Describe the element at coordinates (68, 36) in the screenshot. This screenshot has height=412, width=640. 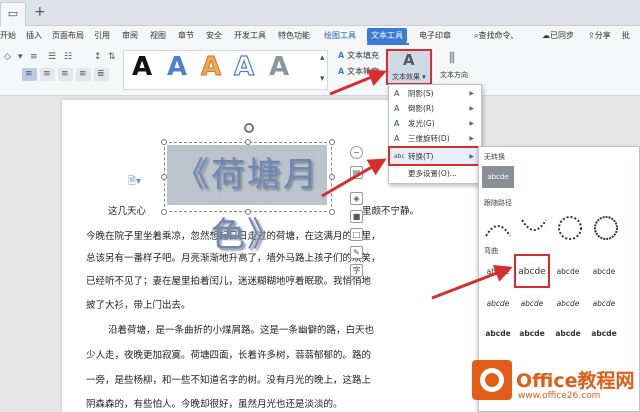
I see `tab-page-layout: 页面布局` at that location.